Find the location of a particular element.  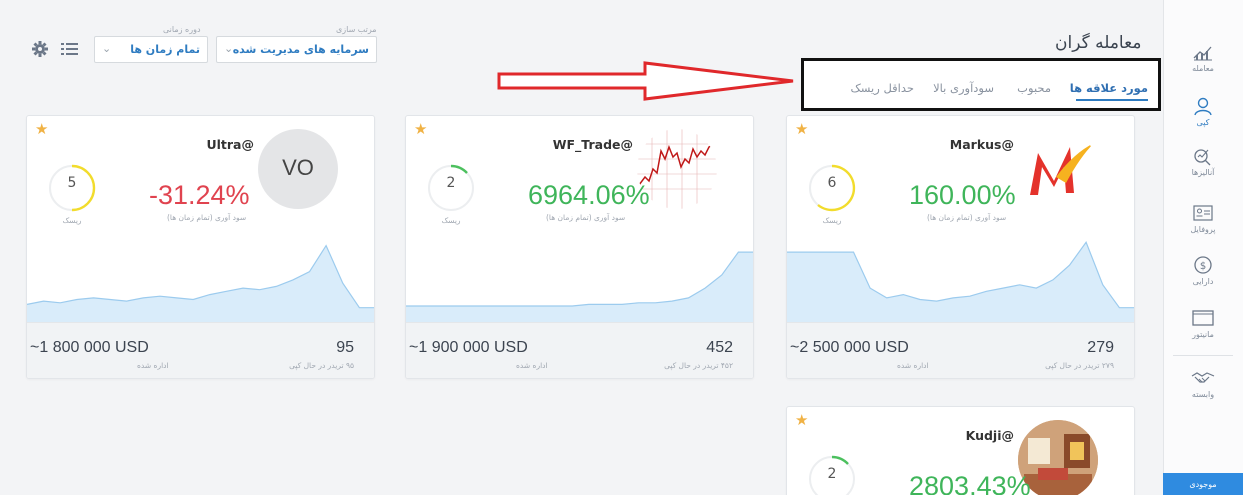

sidebar-item-analytics: آنالیزها is located at coordinates (1203, 161).